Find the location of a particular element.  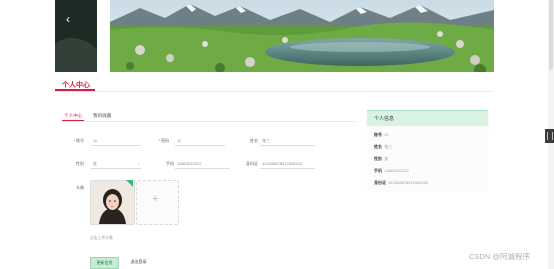

info-row-account: 账号 11 is located at coordinates (381, 135).